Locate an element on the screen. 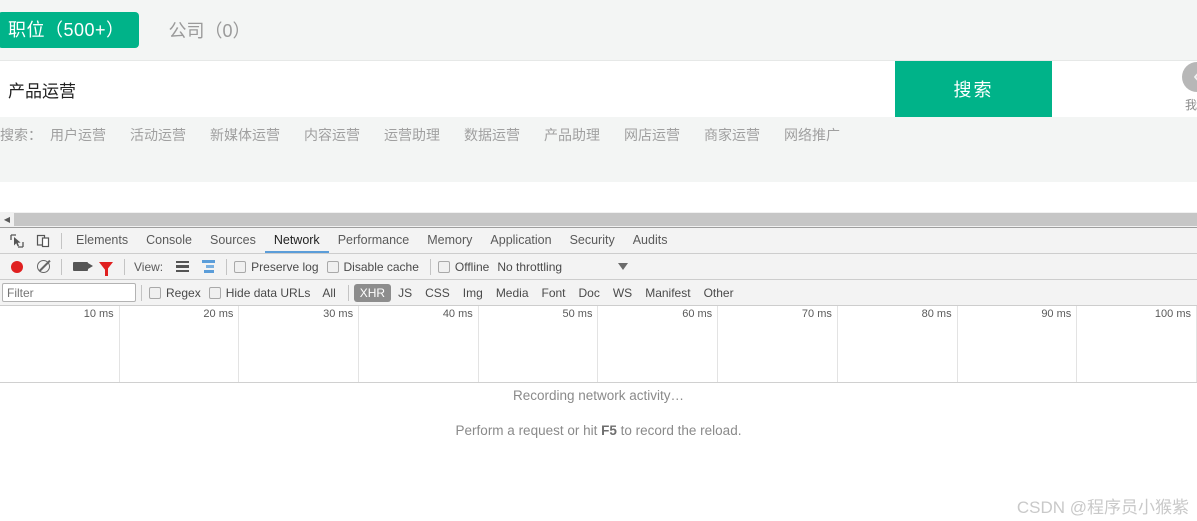  filter-type-doc: Doc is located at coordinates (589, 293).